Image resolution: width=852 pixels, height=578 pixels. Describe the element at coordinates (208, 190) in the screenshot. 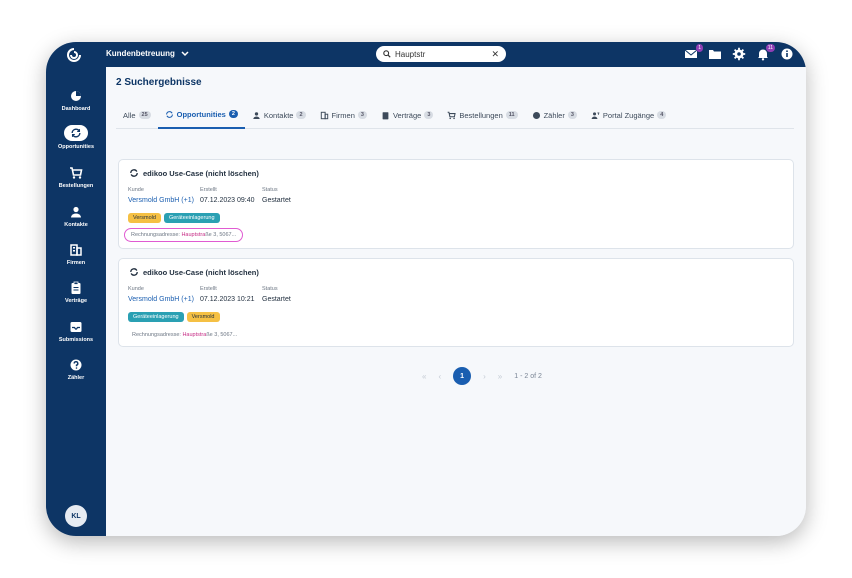

I see `erstellt-label: Erstellt` at that location.